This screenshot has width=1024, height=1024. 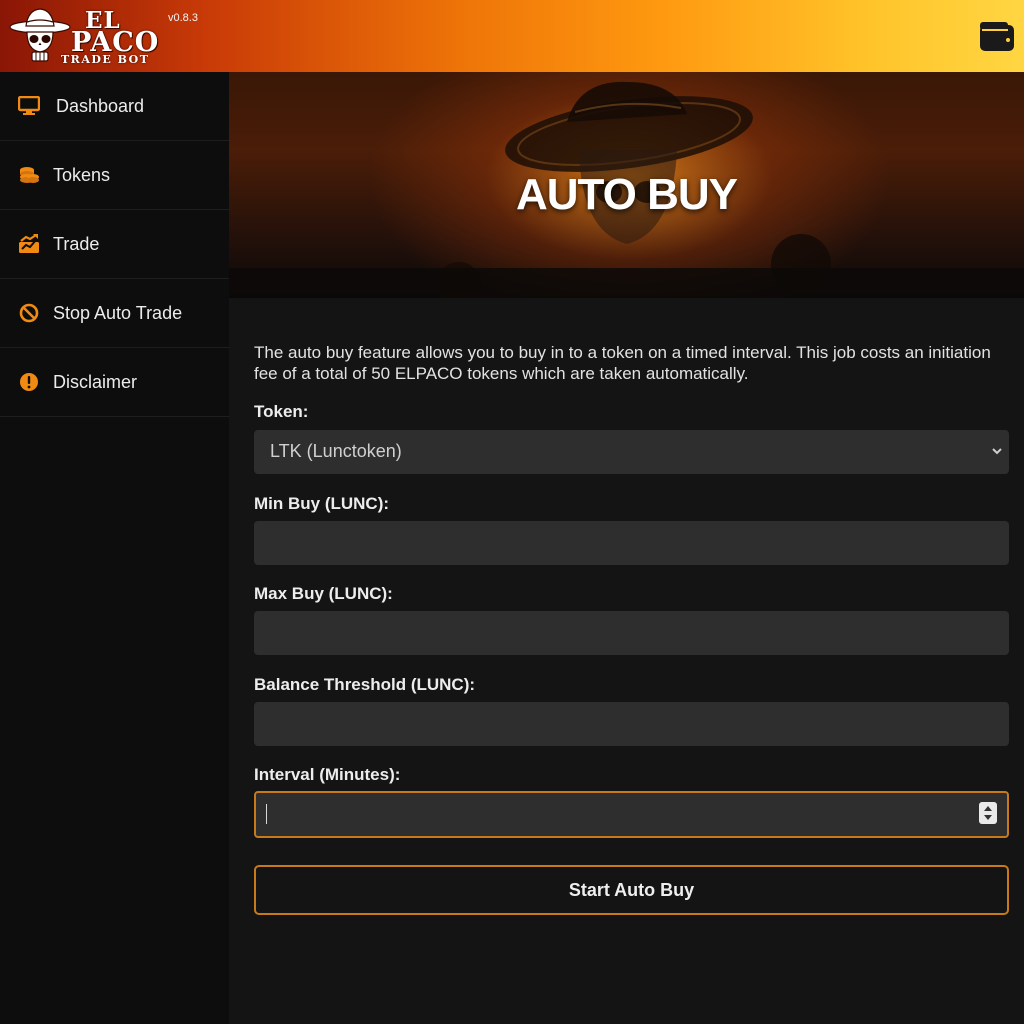 What do you see at coordinates (631, 814) in the screenshot?
I see `interval-input` at bounding box center [631, 814].